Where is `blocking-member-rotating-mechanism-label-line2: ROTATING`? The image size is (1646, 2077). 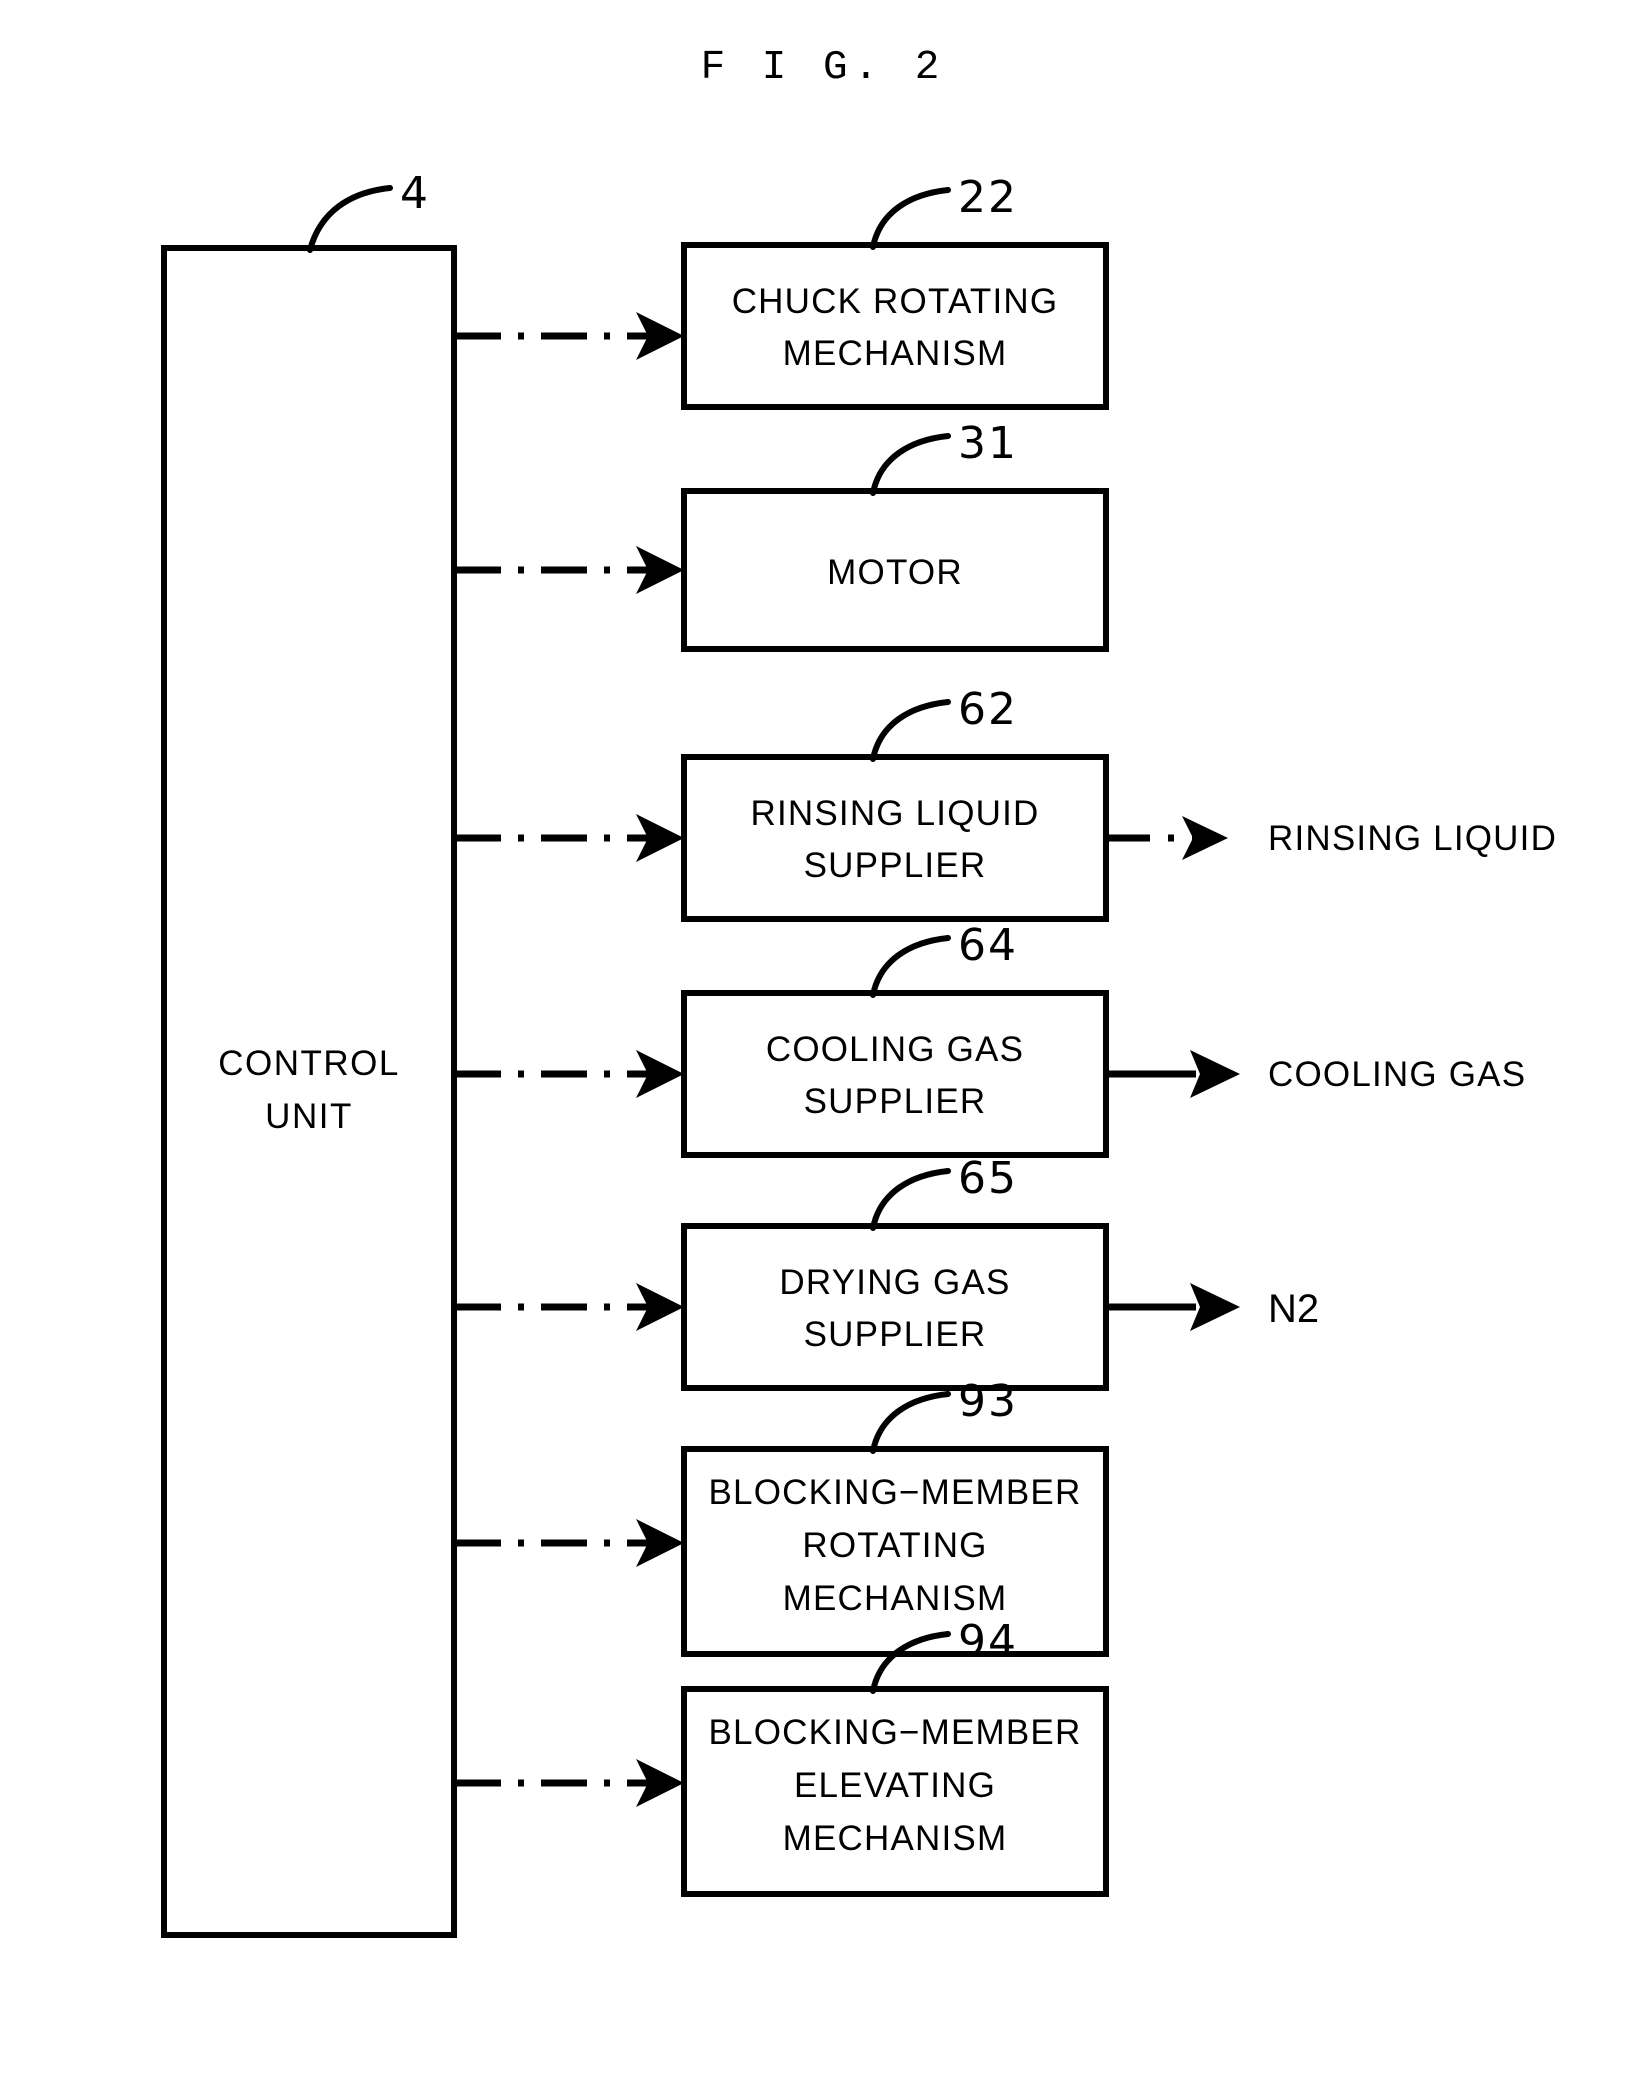
blocking-member-rotating-mechanism-label-line2: ROTATING is located at coordinates (894, 1545).